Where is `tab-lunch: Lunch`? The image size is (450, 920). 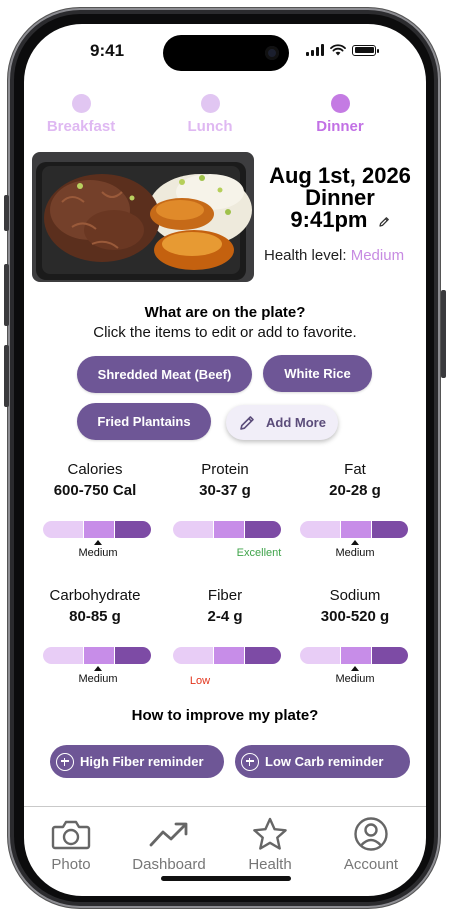
tab-lunch: Lunch is located at coordinates (210, 114).